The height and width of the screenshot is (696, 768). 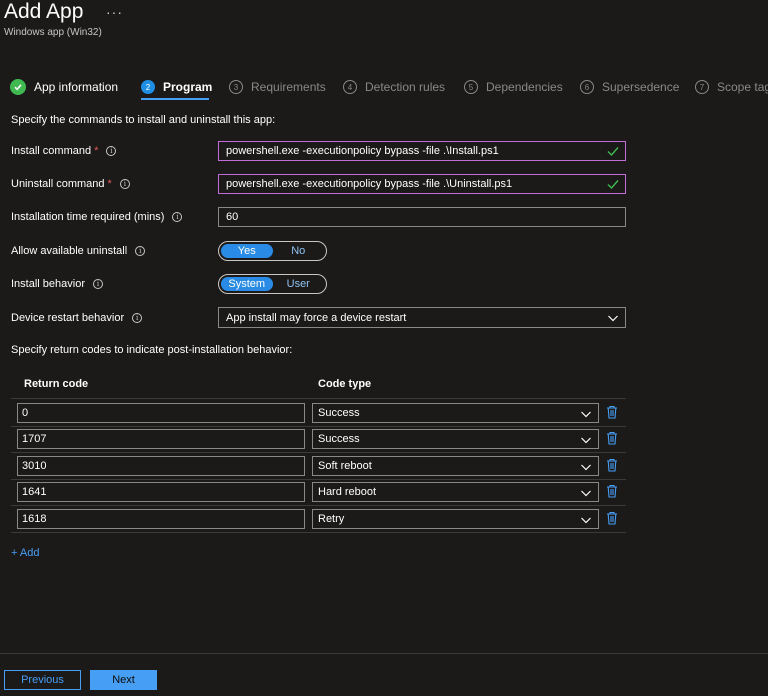 I want to click on step-label: Scope tag, so click(x=742, y=87).